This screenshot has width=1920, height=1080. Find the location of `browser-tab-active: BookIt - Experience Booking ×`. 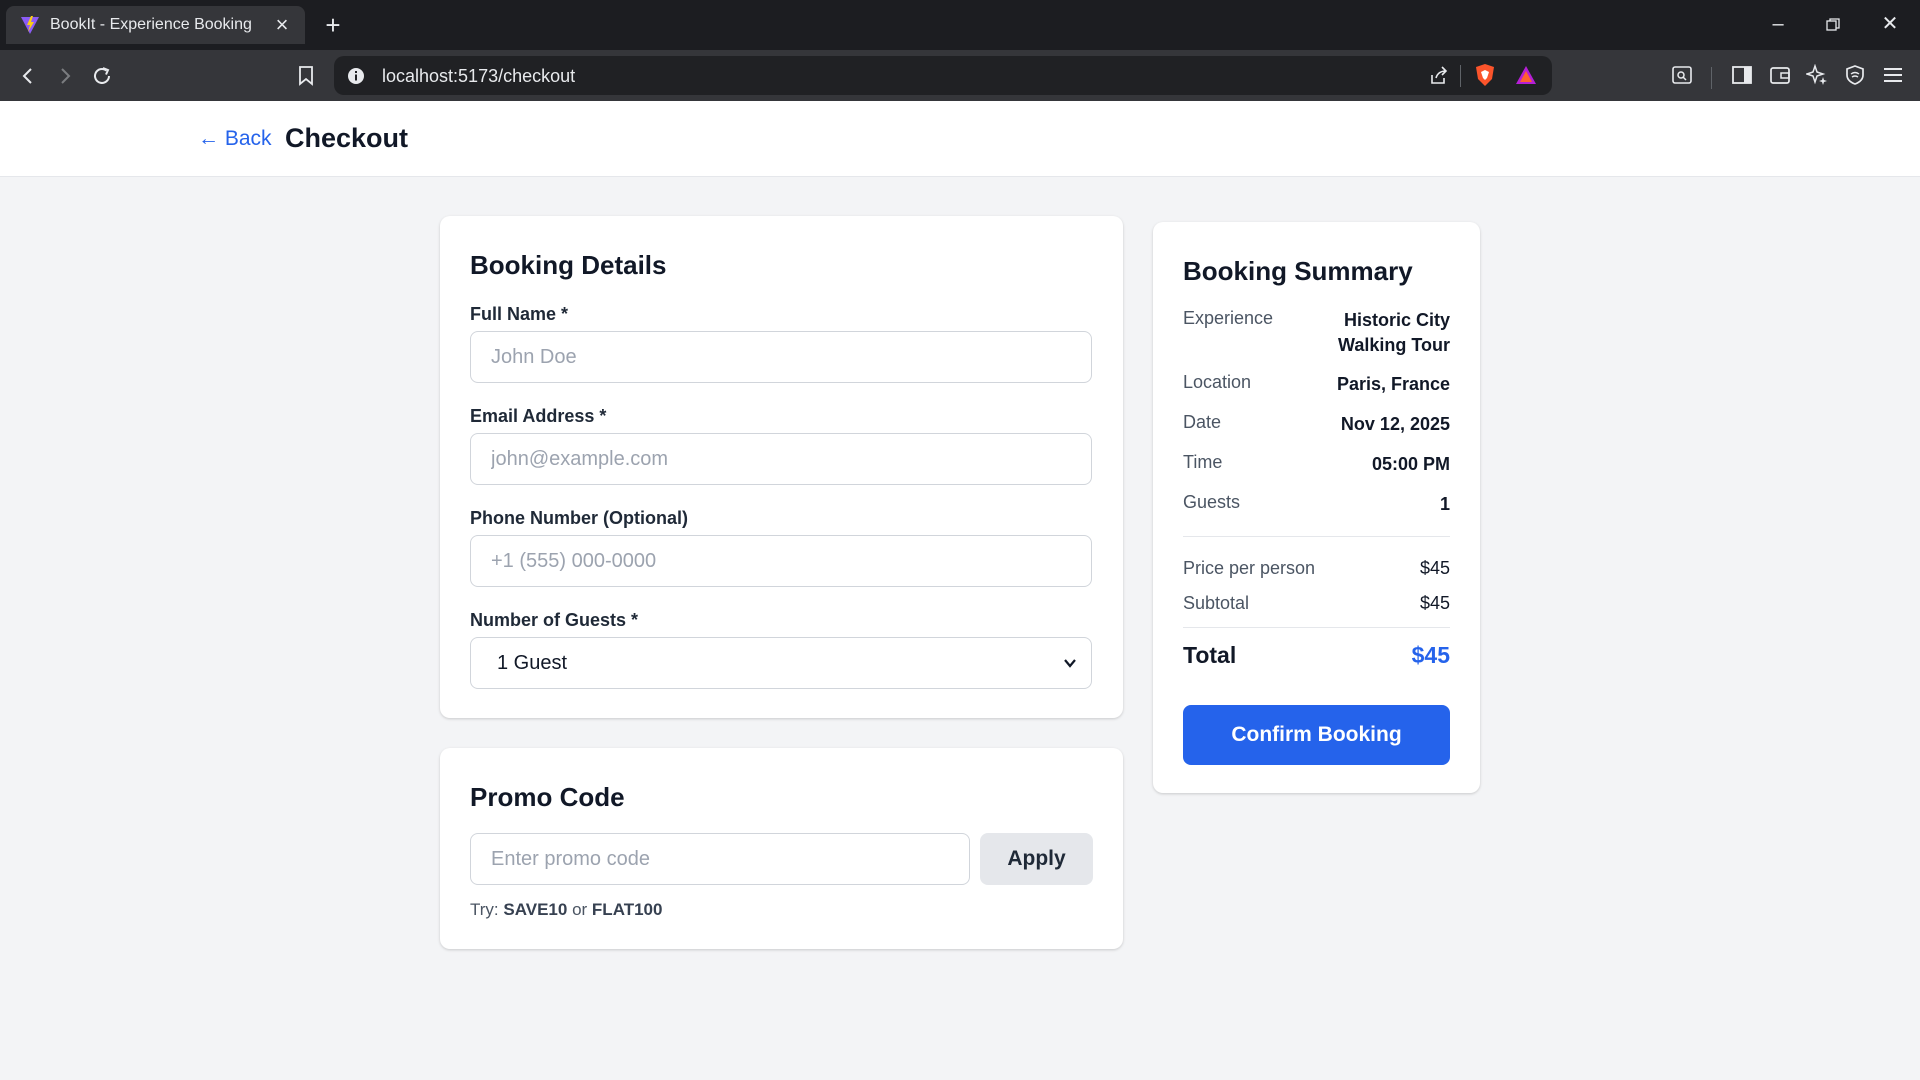

browser-tab-active: BookIt - Experience Booking × is located at coordinates (155, 25).